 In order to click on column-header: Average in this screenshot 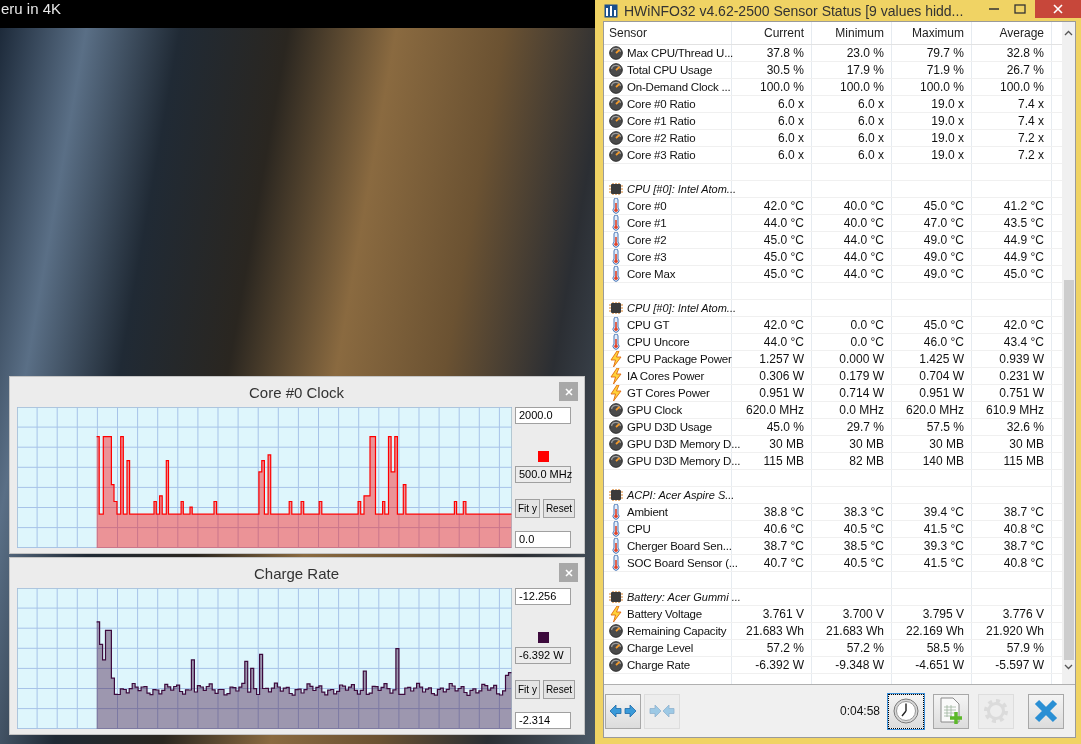, I will do `click(1012, 33)`.